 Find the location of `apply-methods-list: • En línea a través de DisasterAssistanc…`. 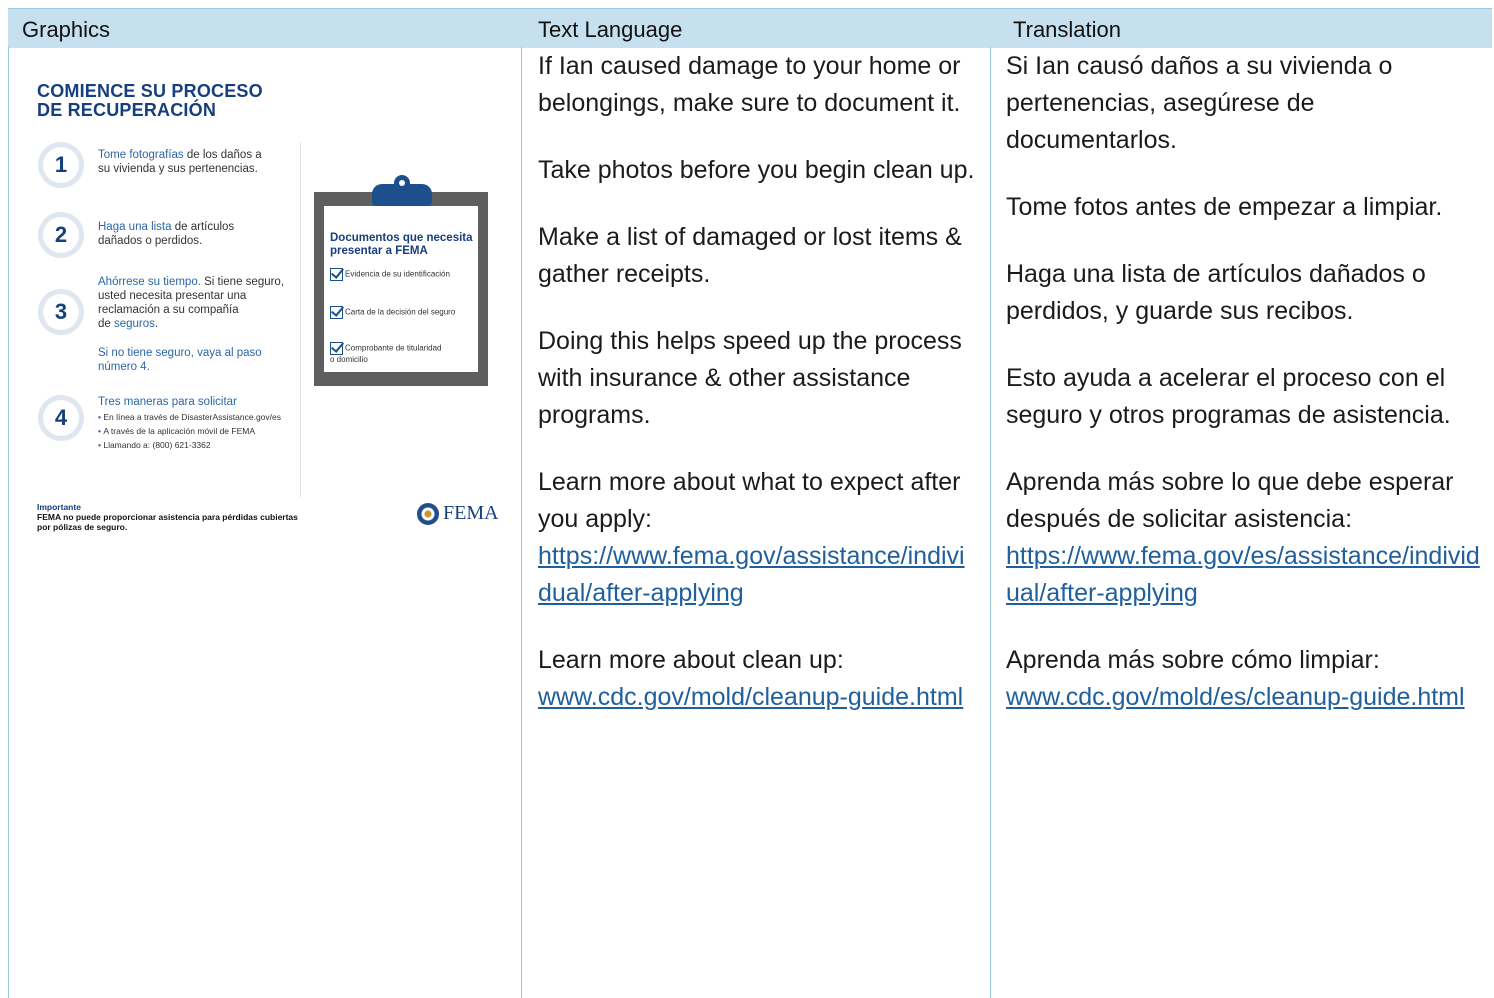

apply-methods-list: • En línea a través de DisasterAssistanc… is located at coordinates (189, 431).